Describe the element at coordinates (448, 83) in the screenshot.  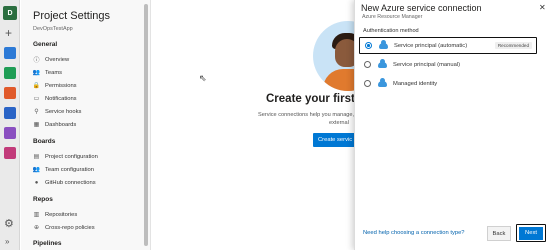
I see `option-managed-identity: Managed identity` at that location.